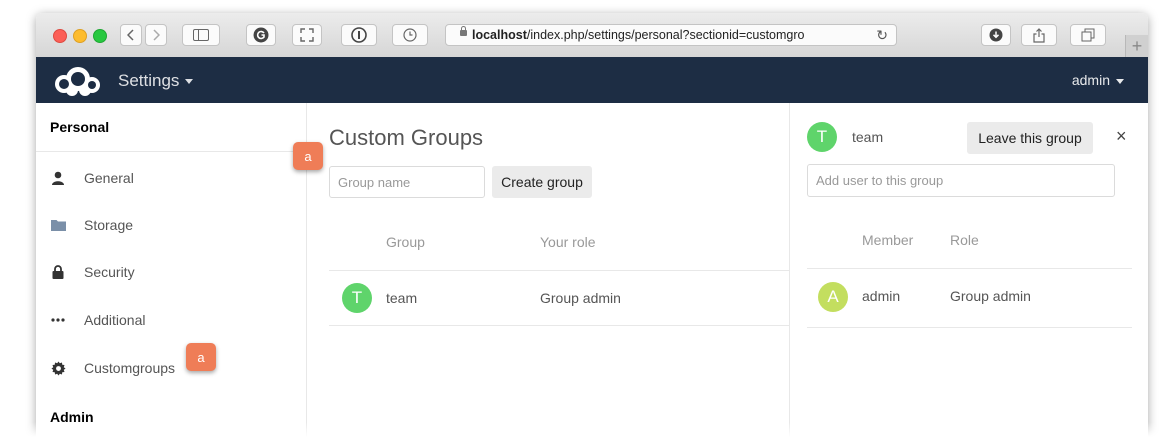 The width and height of the screenshot is (1173, 437). What do you see at coordinates (542, 182) in the screenshot?
I see `create-group-button: Create group` at bounding box center [542, 182].